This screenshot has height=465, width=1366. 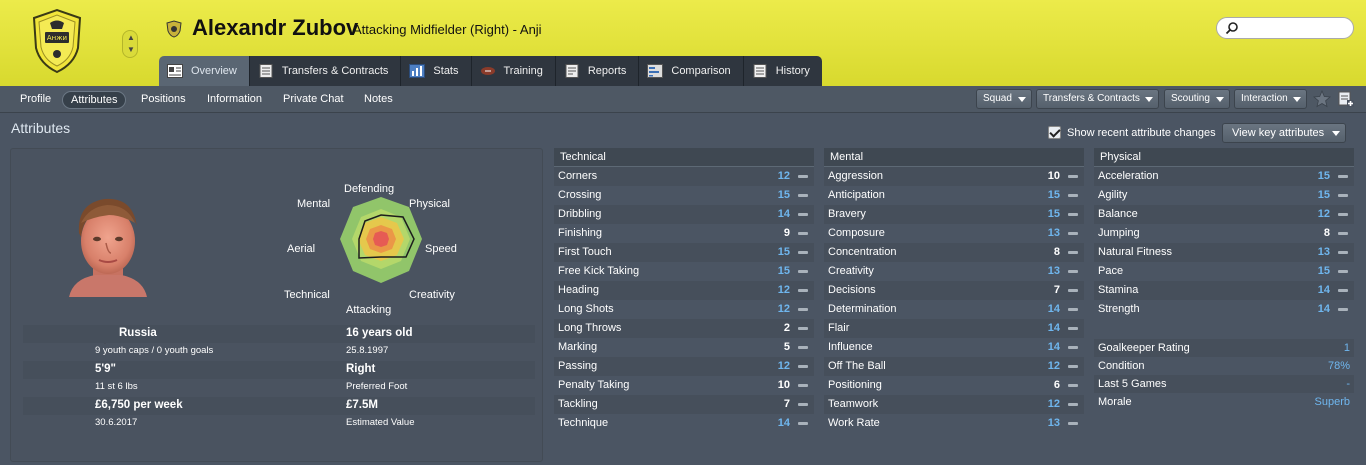 I want to click on attribute-row: Composure 13, so click(x=954, y=233).